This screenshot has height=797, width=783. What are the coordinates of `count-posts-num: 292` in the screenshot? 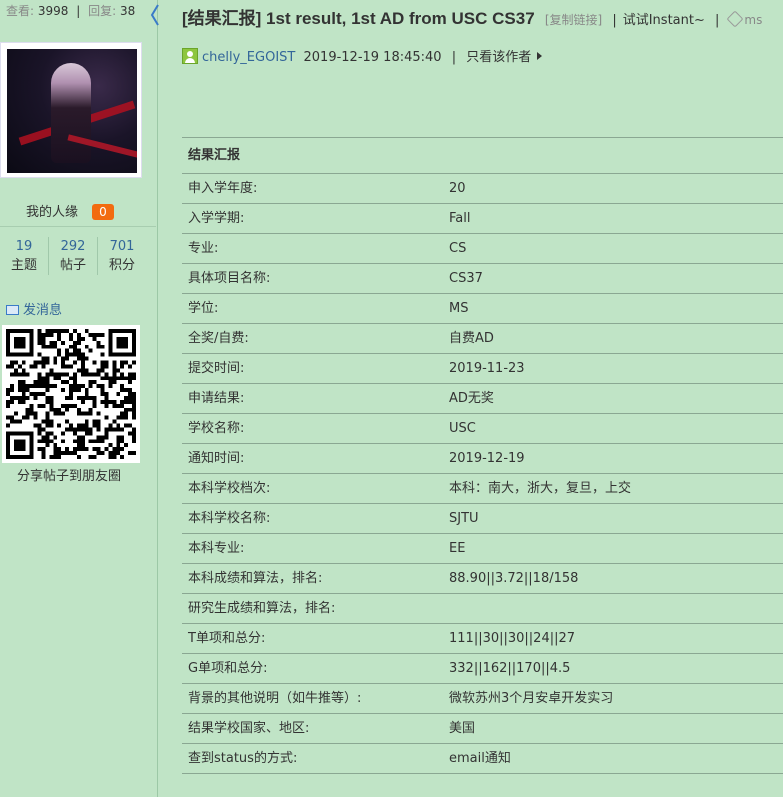 It's located at (73, 246).